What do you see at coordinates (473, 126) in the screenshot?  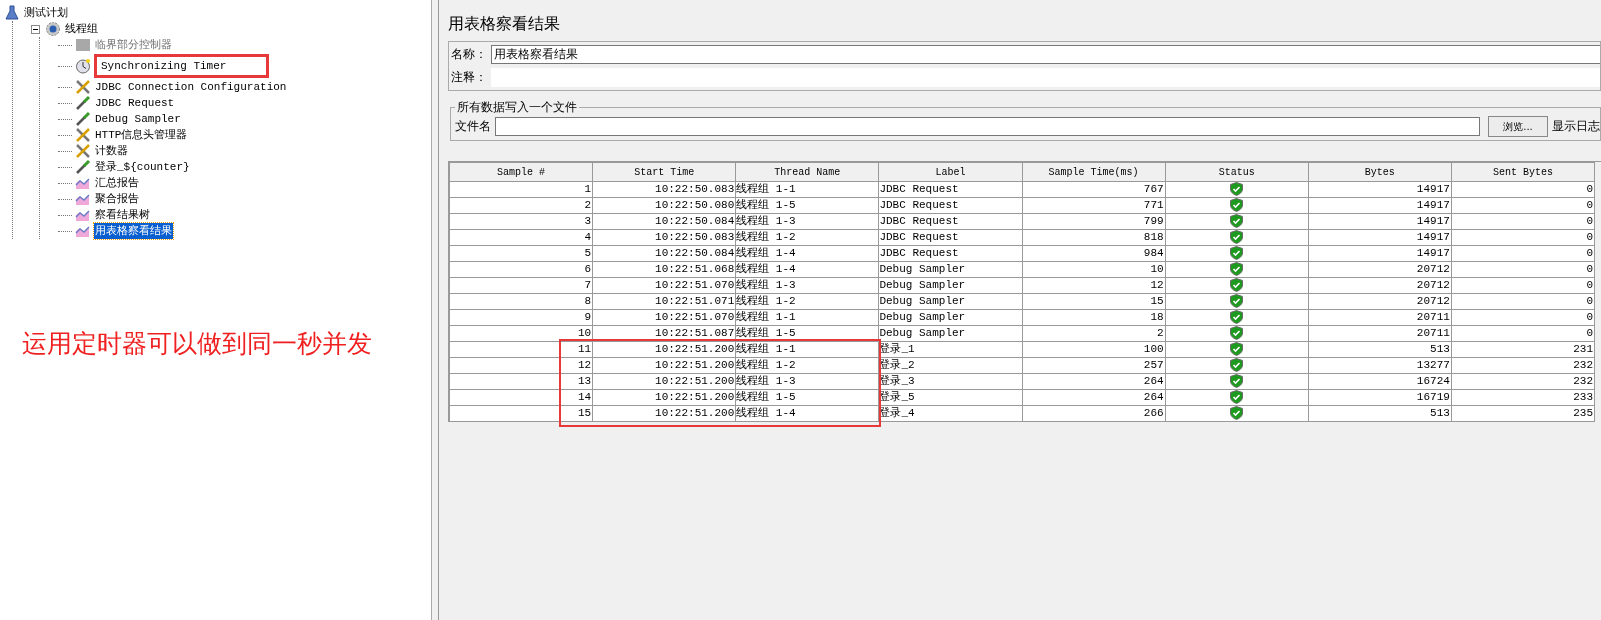 I see `field-label: 文件名` at bounding box center [473, 126].